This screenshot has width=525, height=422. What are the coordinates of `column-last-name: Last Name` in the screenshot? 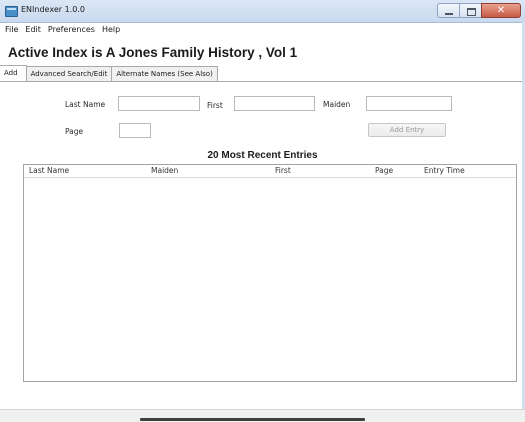 It's located at (49, 170).